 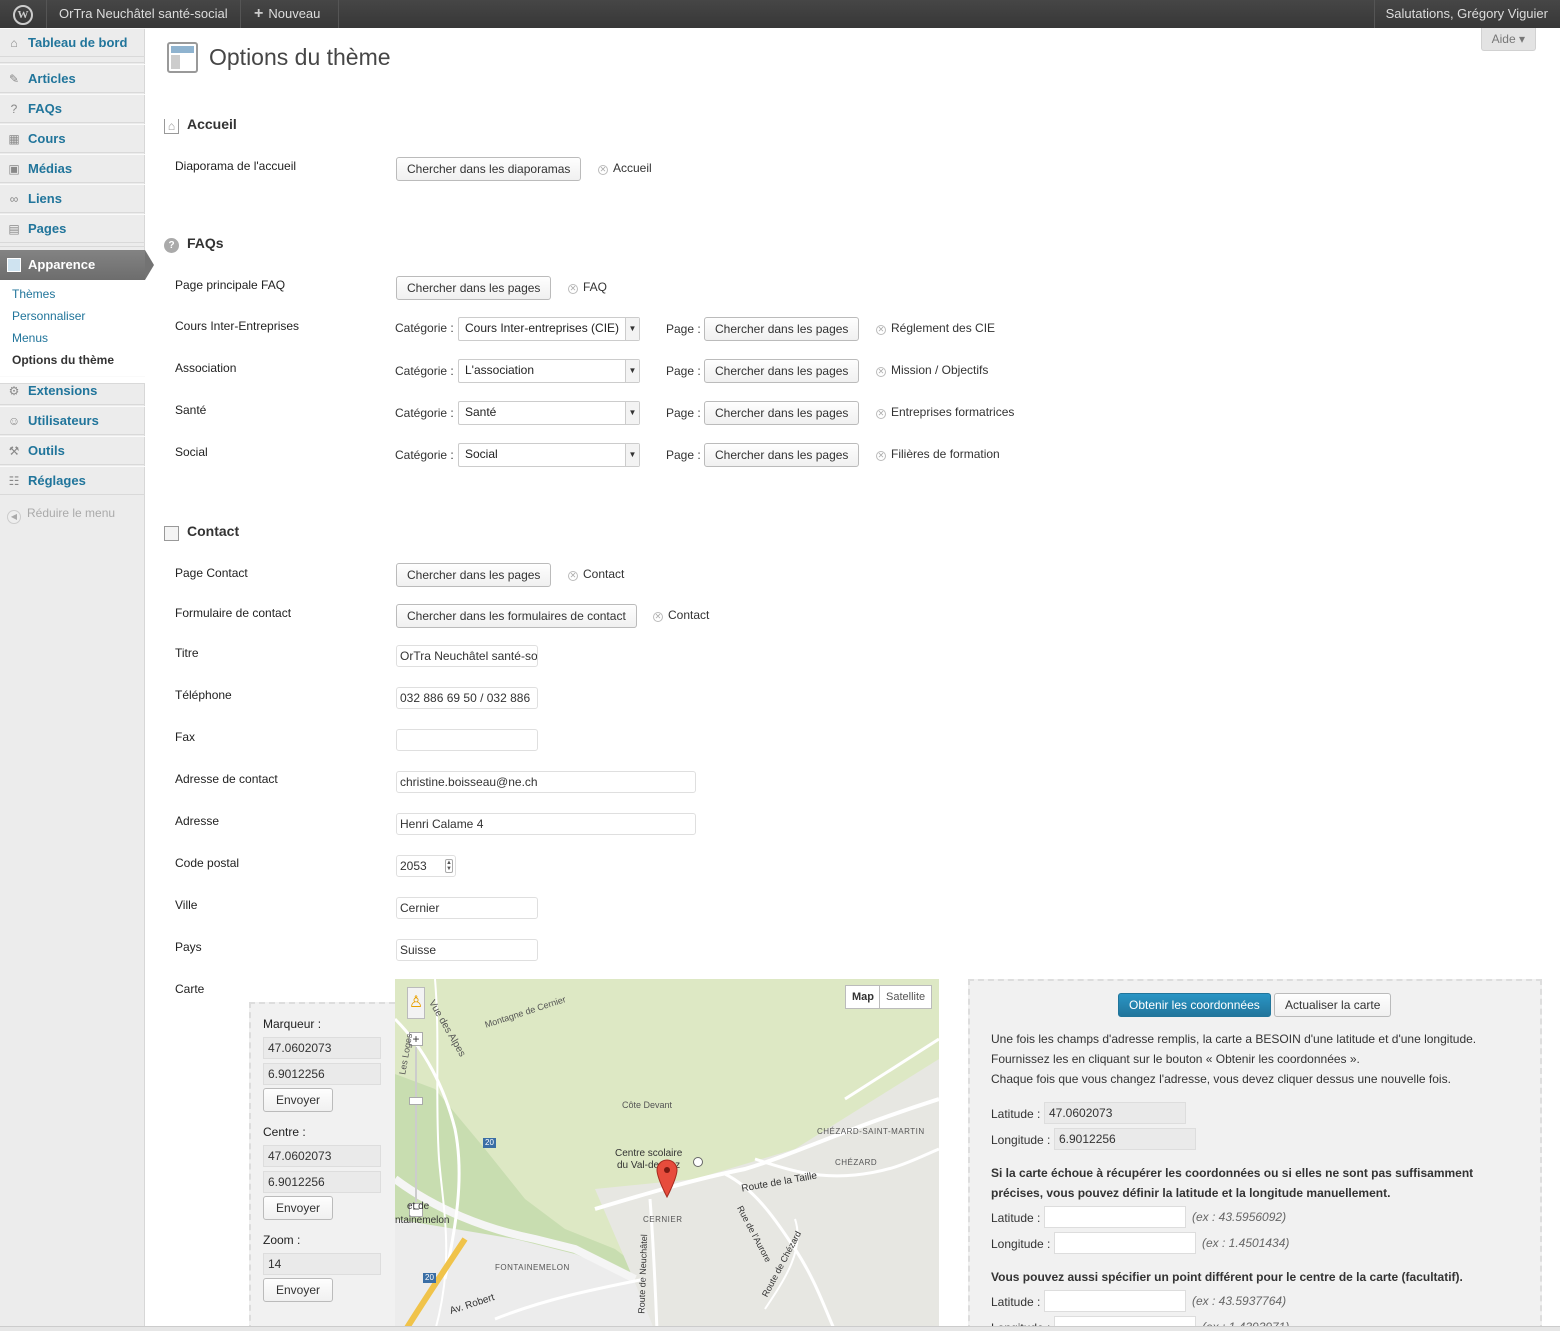 I want to click on sidebar-item-medias: ▣ Médias, so click(x=72, y=168).